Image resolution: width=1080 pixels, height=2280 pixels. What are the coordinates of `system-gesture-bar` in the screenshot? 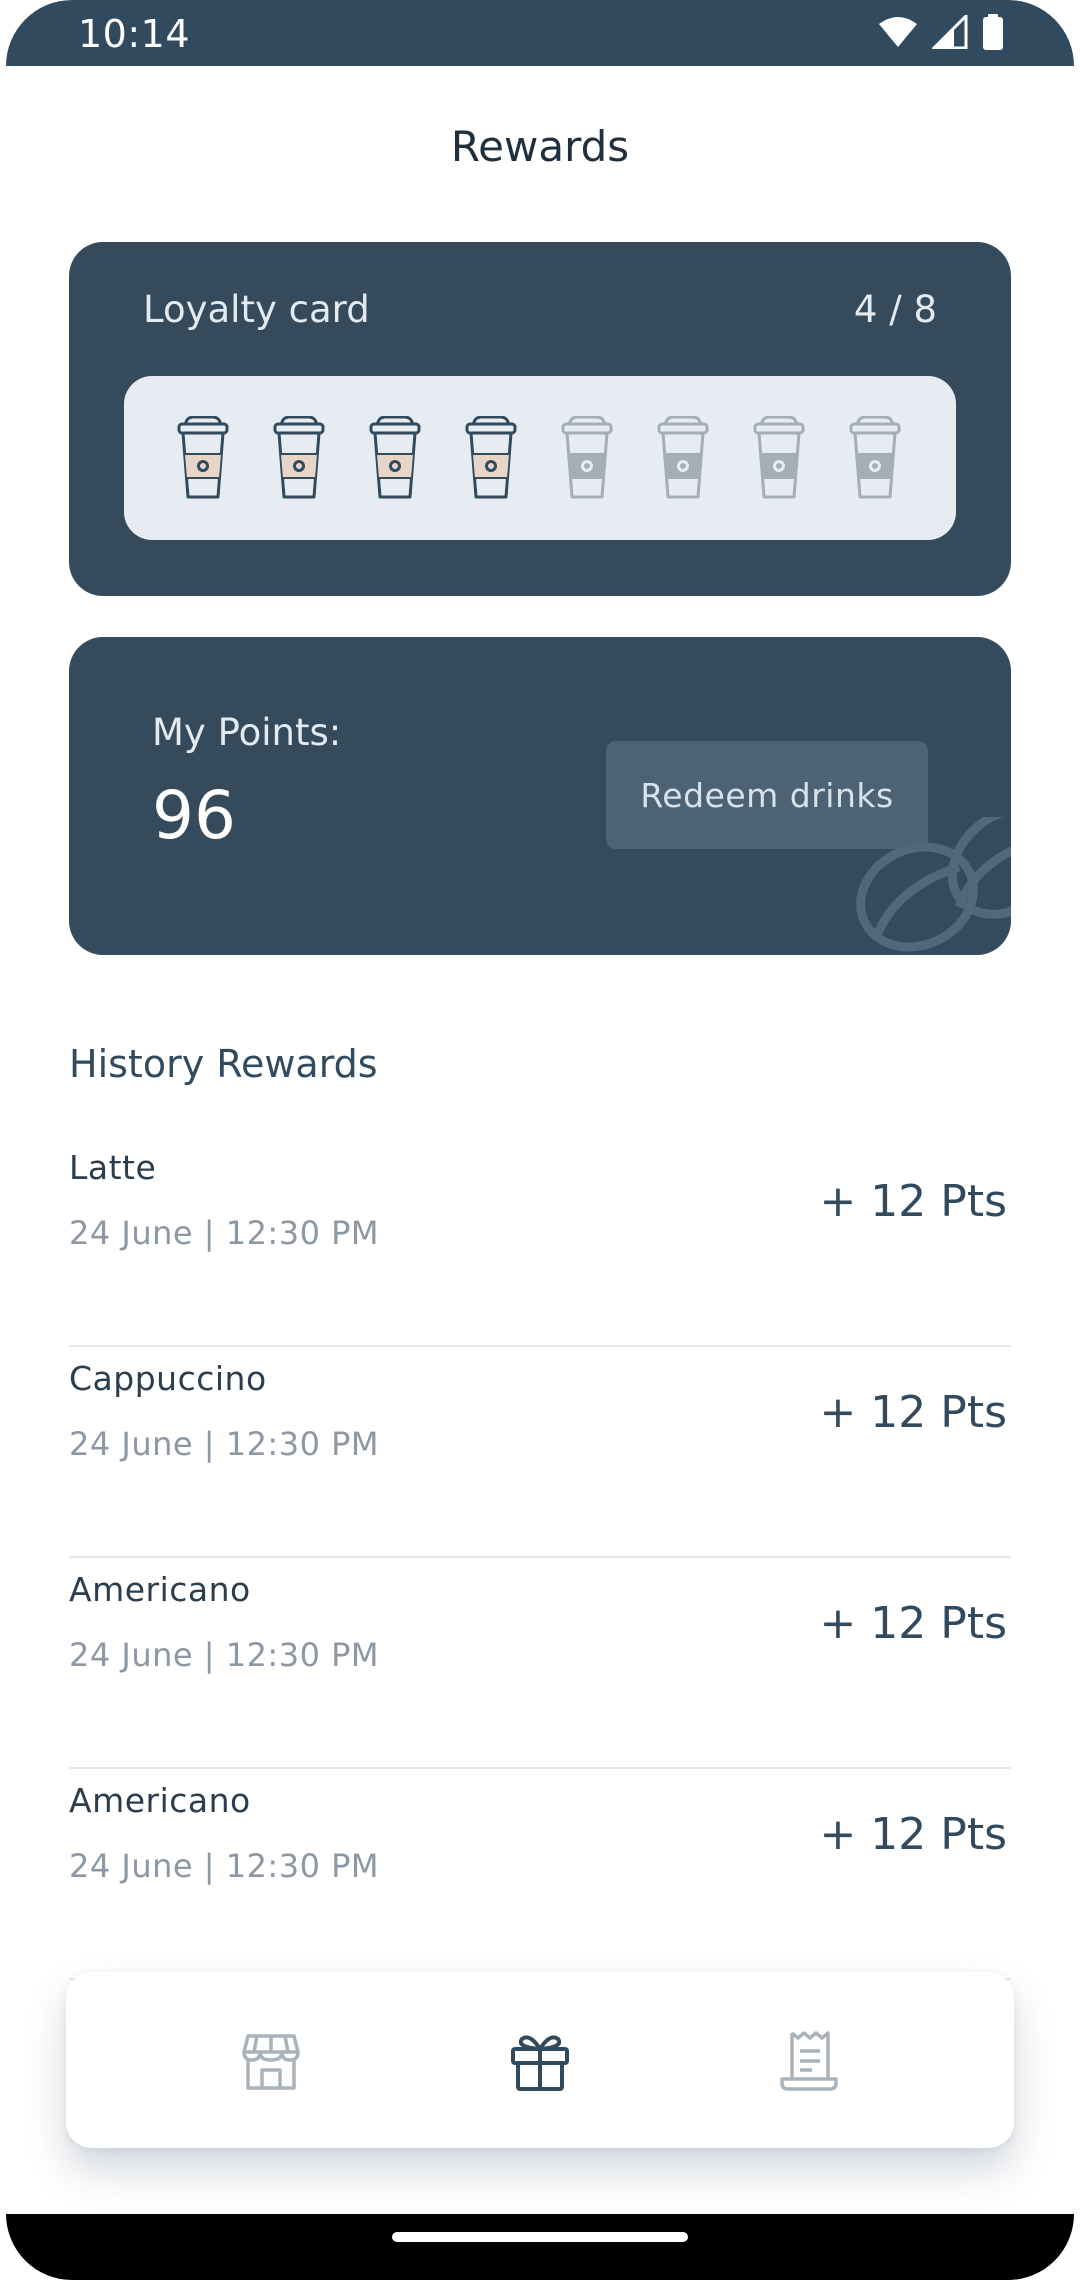 It's located at (540, 2247).